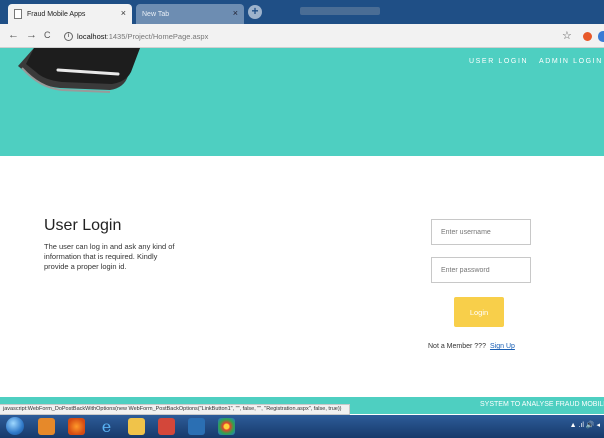 Image resolution: width=604 pixels, height=438 pixels. What do you see at coordinates (106, 426) in the screenshot?
I see `ie-icon: e` at bounding box center [106, 426].